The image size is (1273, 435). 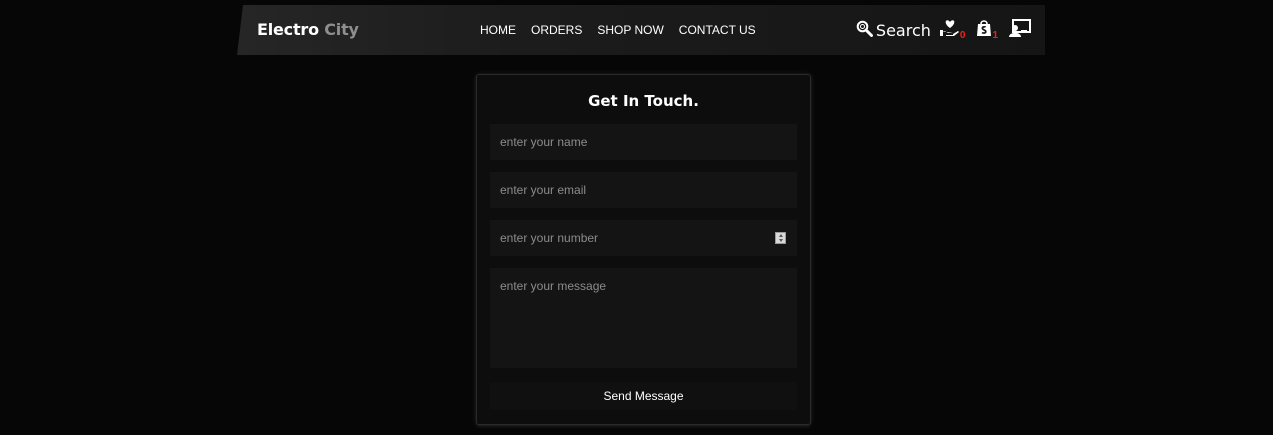 I want to click on cart-count-badge: 1, so click(x=995, y=35).